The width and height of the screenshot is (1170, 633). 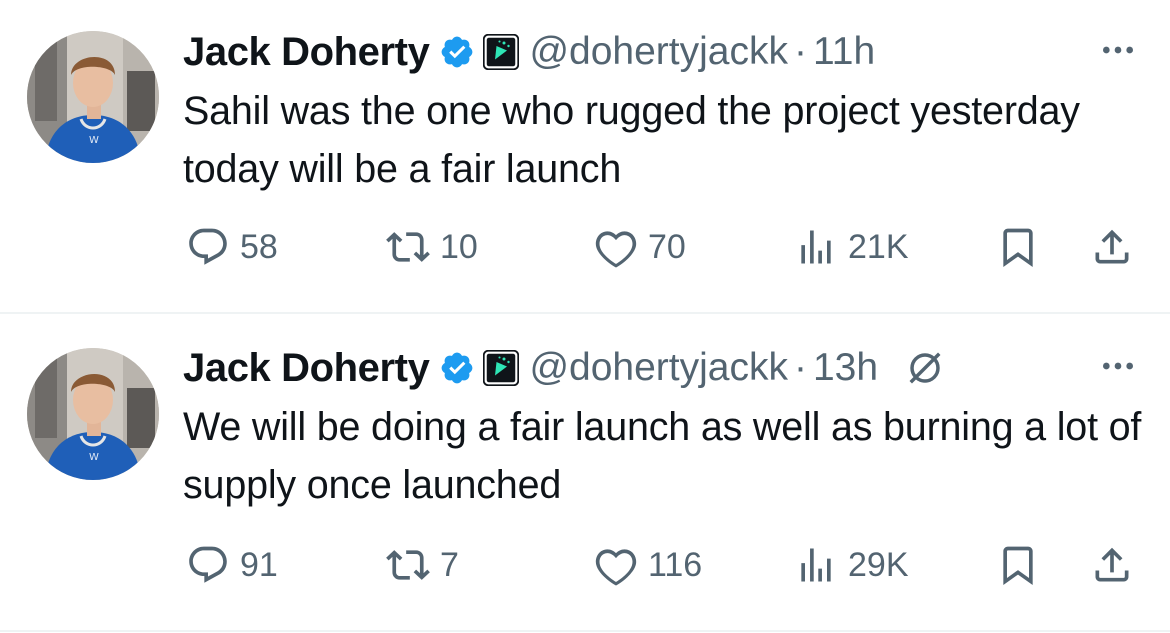 I want to click on reply-count: 91, so click(x=259, y=564).